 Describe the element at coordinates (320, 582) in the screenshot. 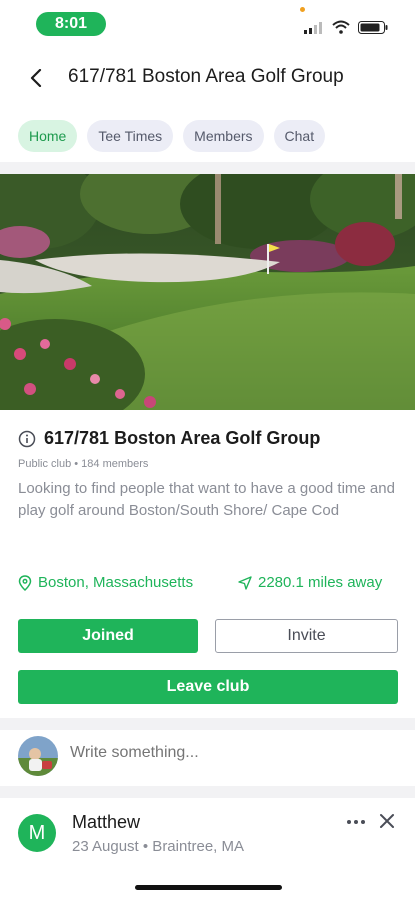

I see `distance-text: 2280.1 miles away` at that location.